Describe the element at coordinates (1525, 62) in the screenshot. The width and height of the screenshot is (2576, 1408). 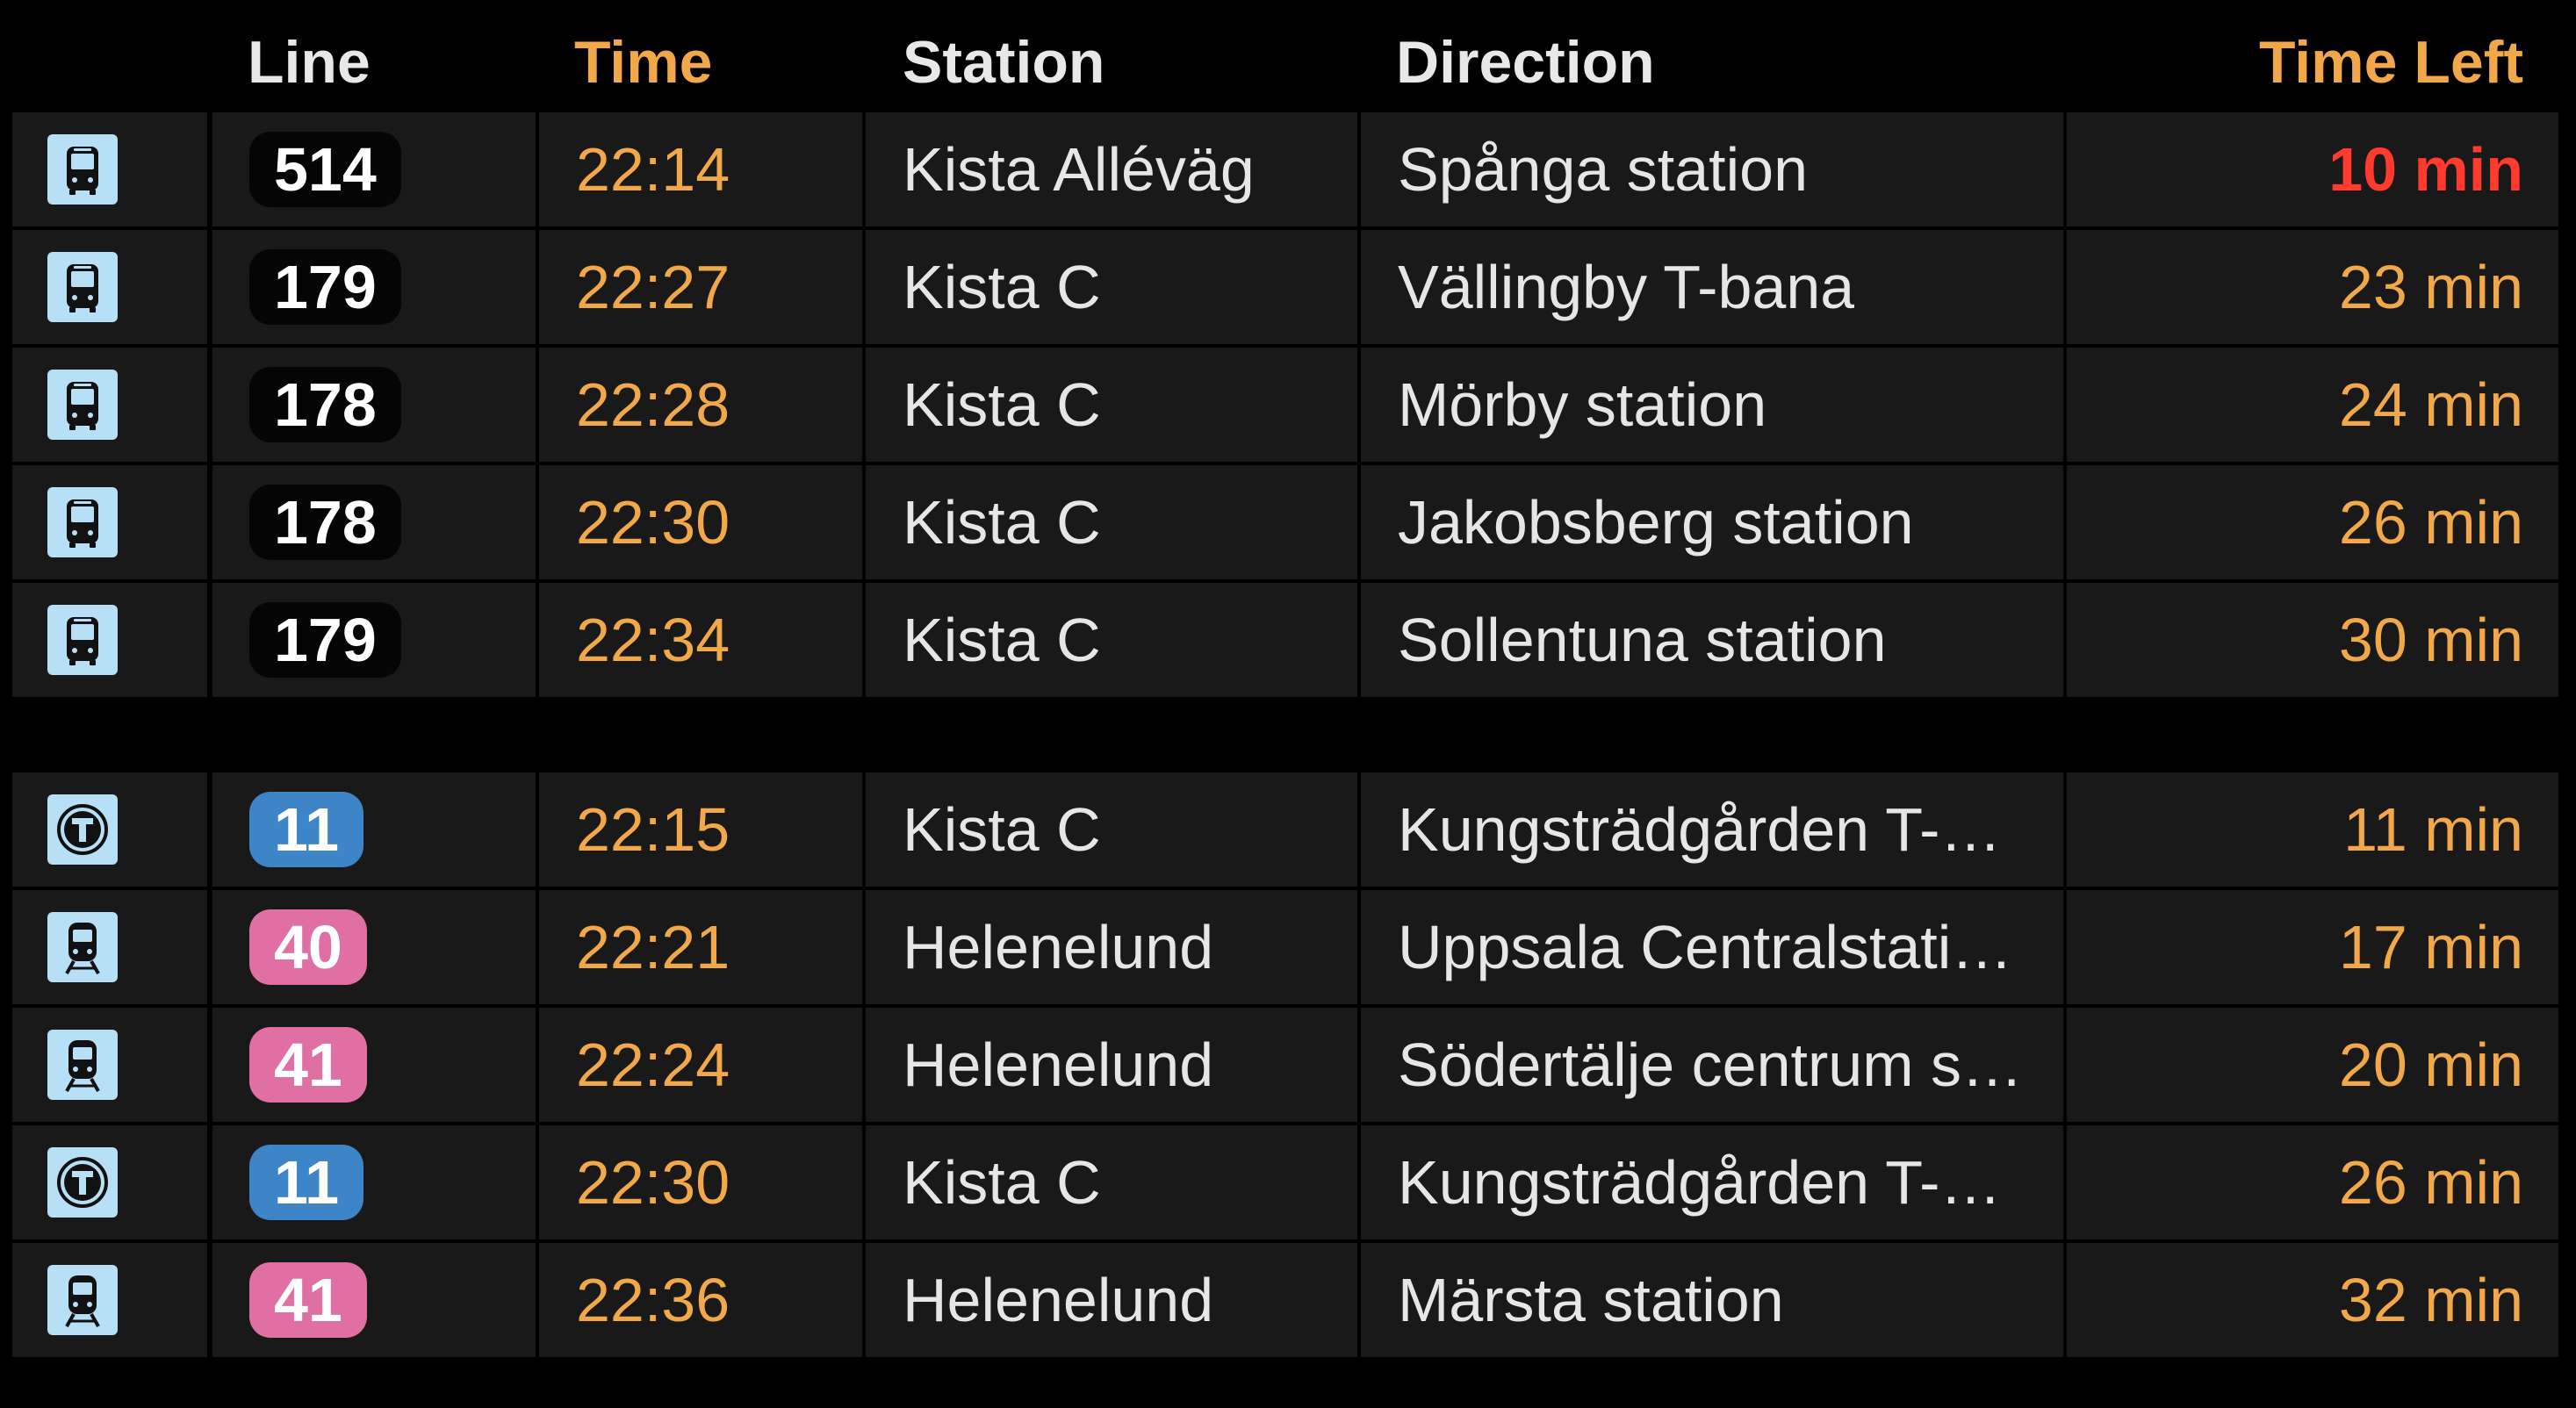
I see `header-direction: Direction` at that location.